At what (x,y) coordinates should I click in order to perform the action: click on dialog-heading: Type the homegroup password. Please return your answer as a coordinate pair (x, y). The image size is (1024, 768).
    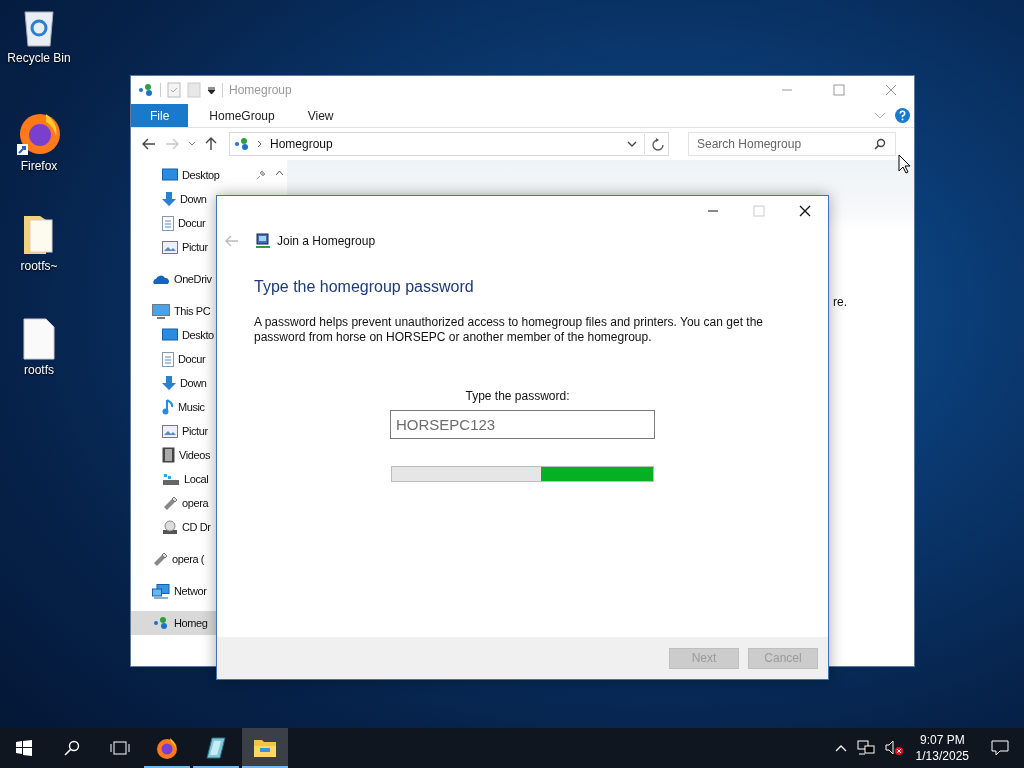
    Looking at the image, I should click on (364, 287).